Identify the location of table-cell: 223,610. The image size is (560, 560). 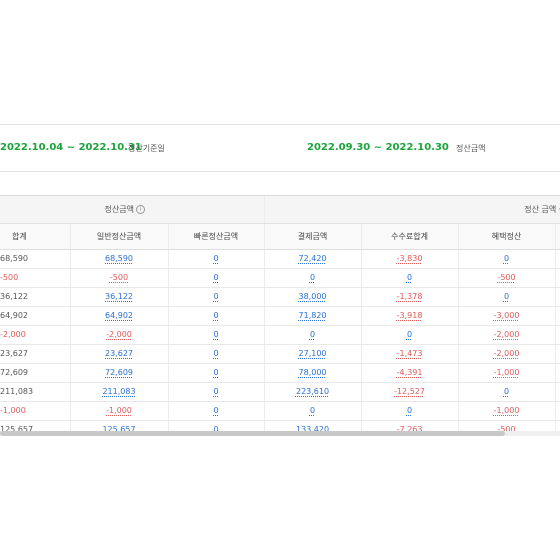
(313, 392).